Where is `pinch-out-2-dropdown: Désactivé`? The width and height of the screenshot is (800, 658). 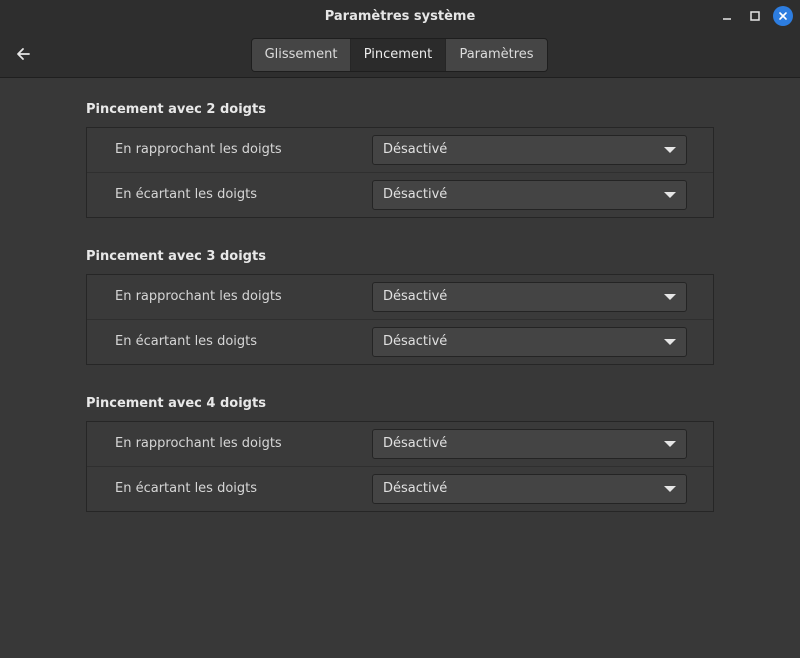 pinch-out-2-dropdown: Désactivé is located at coordinates (529, 195).